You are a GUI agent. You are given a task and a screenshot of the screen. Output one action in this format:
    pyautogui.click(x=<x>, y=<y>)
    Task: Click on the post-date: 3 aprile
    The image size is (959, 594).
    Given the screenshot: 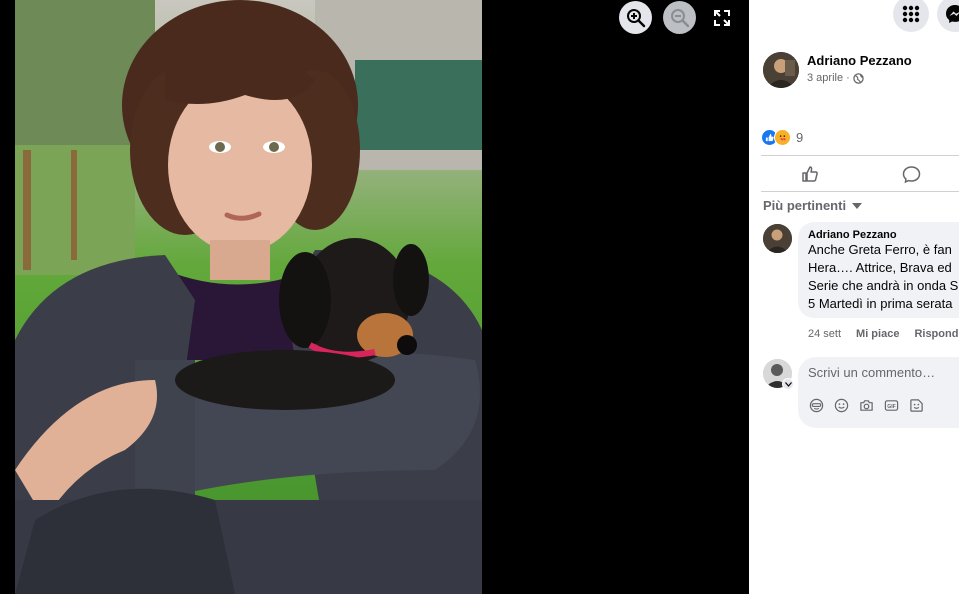 What is the action you would take?
    pyautogui.click(x=825, y=78)
    